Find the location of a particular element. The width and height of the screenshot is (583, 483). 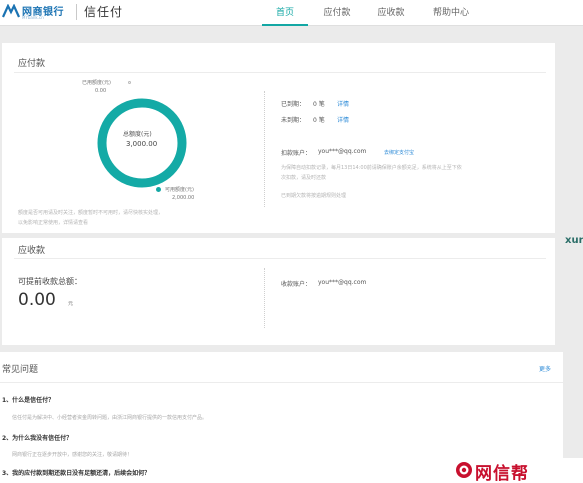

overdue-count: 0 笔 is located at coordinates (319, 104).